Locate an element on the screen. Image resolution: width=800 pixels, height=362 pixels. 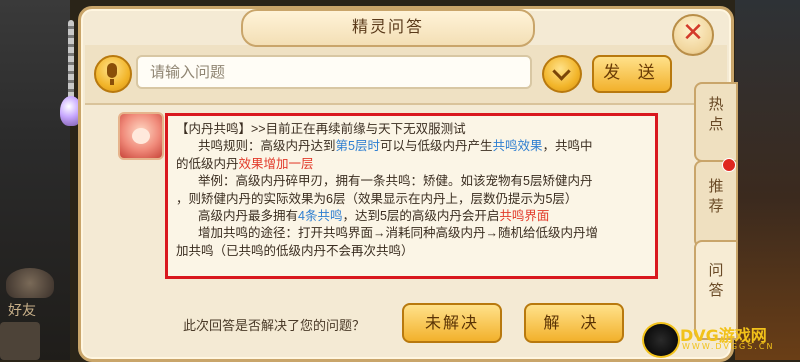
tab-recommend-label-2: 荐 is located at coordinates (716, 206).